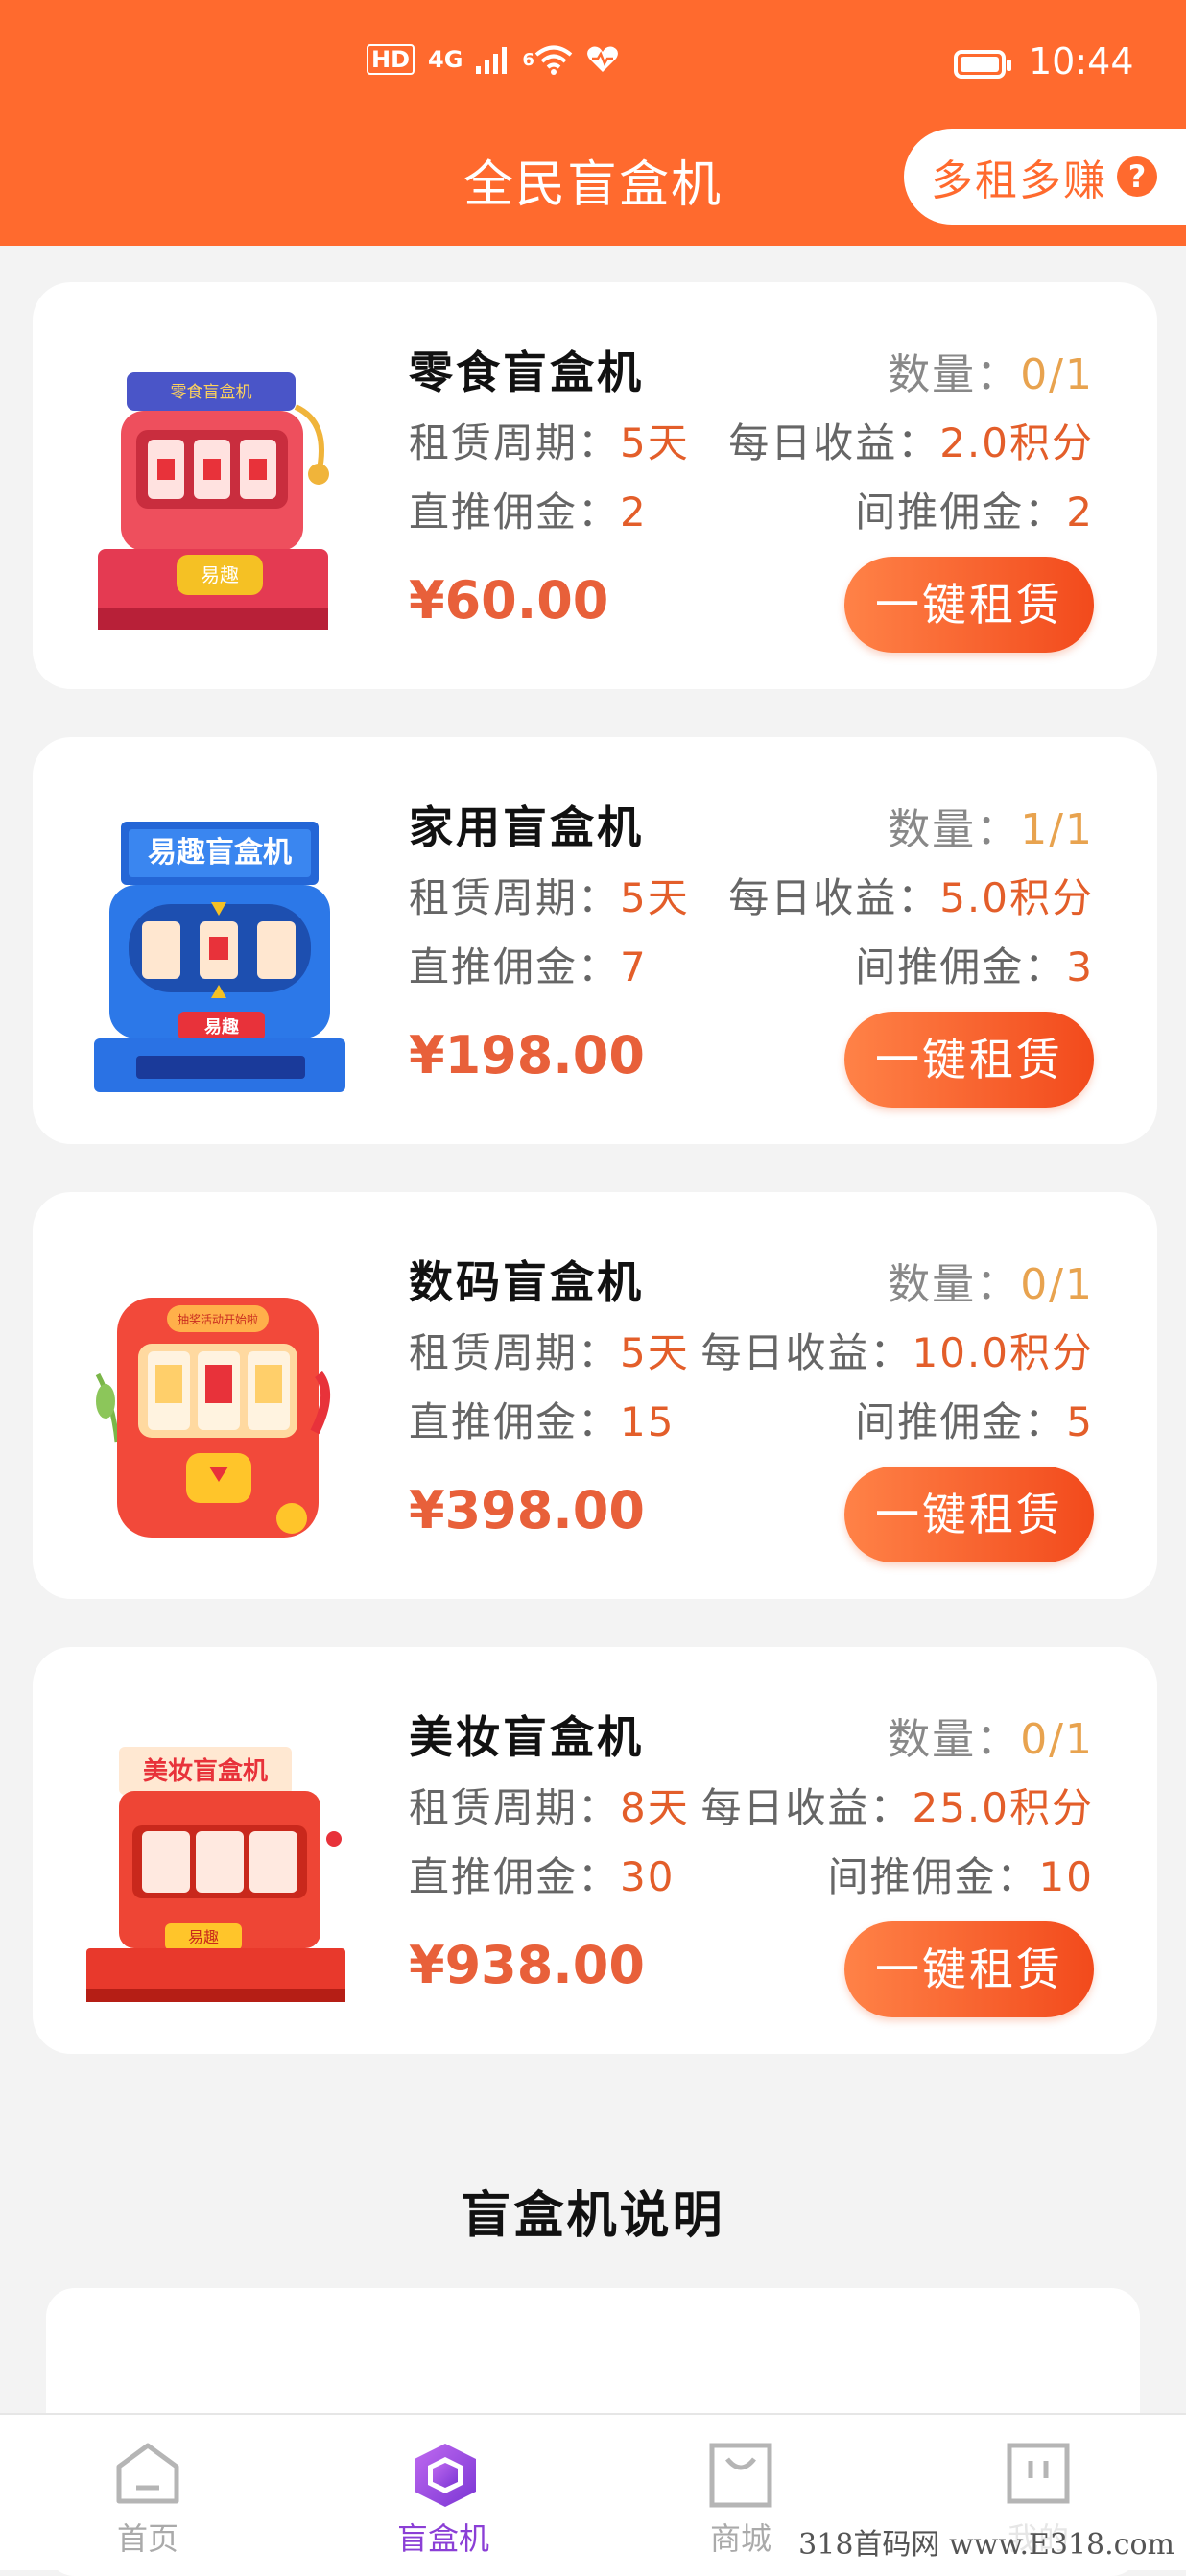  Describe the element at coordinates (1057, 829) in the screenshot. I see `quantity-value: 1/1` at that location.